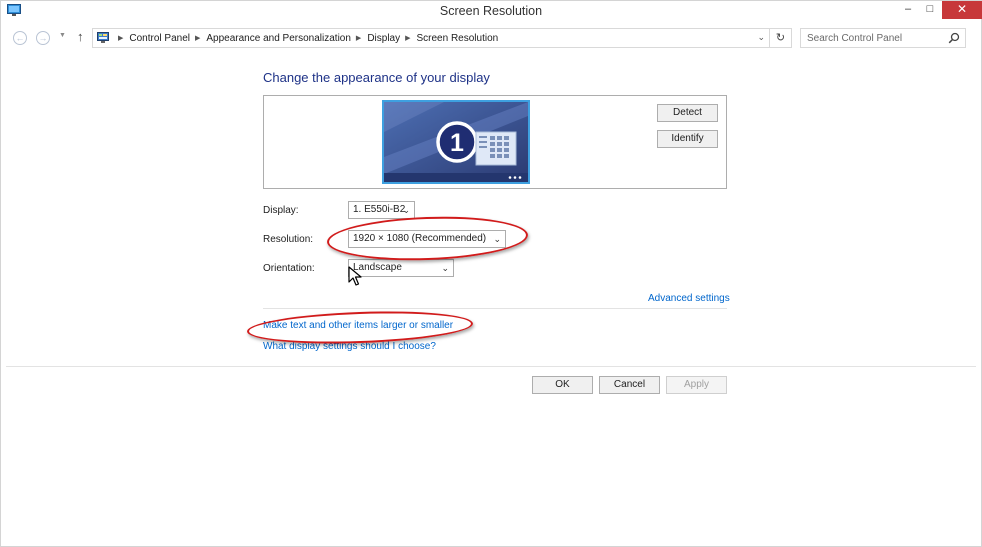  What do you see at coordinates (103, 37) in the screenshot?
I see `control-panel-icon` at bounding box center [103, 37].